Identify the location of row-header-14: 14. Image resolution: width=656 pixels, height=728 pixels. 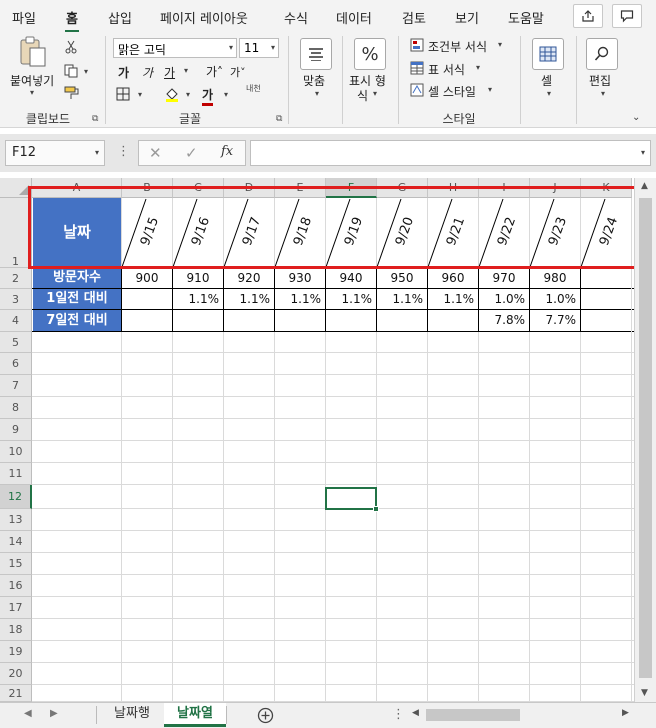
(16, 542).